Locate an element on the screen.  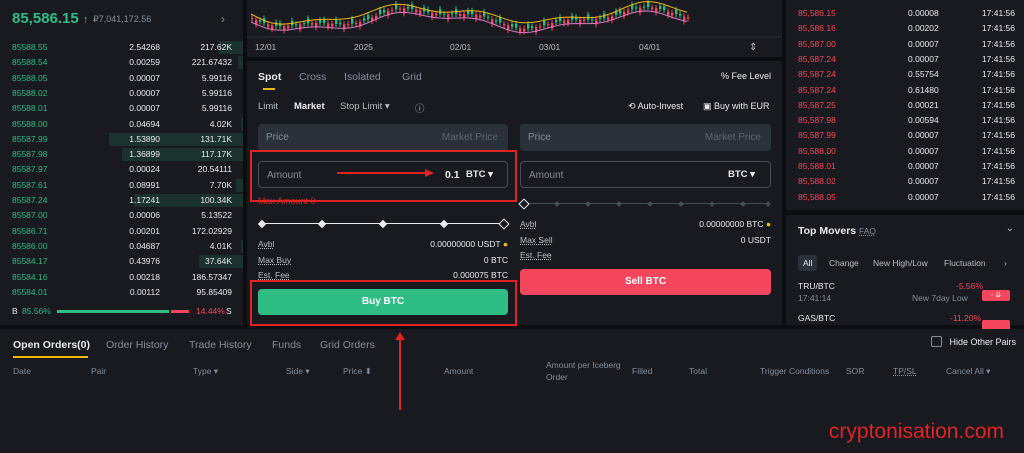
order-type-limit: Limit is located at coordinates (268, 106).